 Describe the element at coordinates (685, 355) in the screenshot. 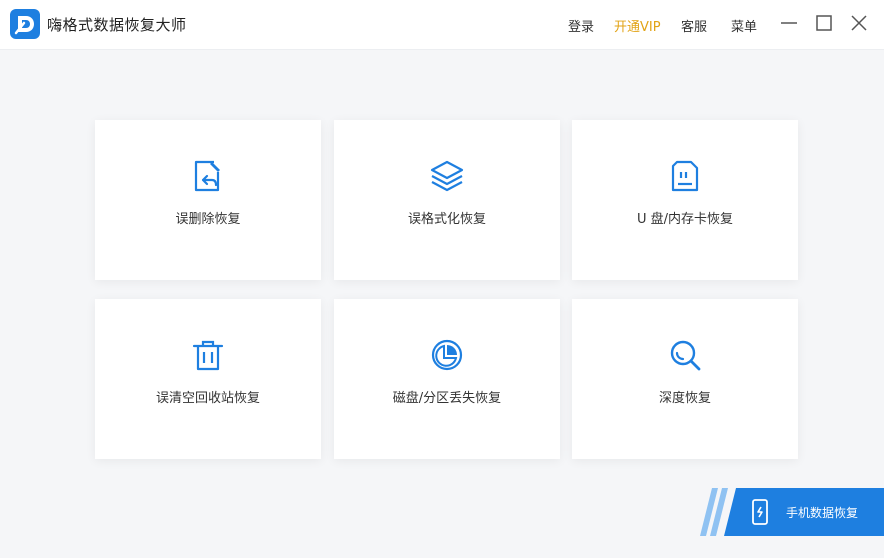

I see `magnifier-icon` at that location.